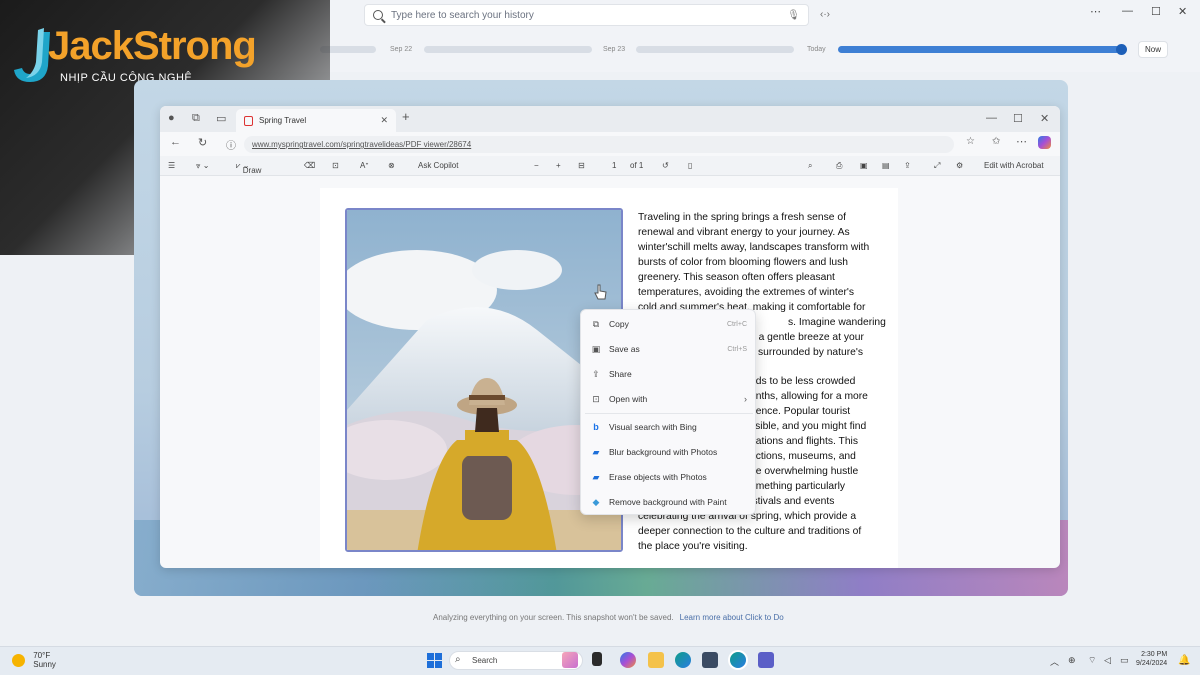 Image resolution: width=1200 pixels, height=675 pixels. Describe the element at coordinates (316, 120) in the screenshot. I see `tab-spring-travel: Spring Travel ✕` at that location.